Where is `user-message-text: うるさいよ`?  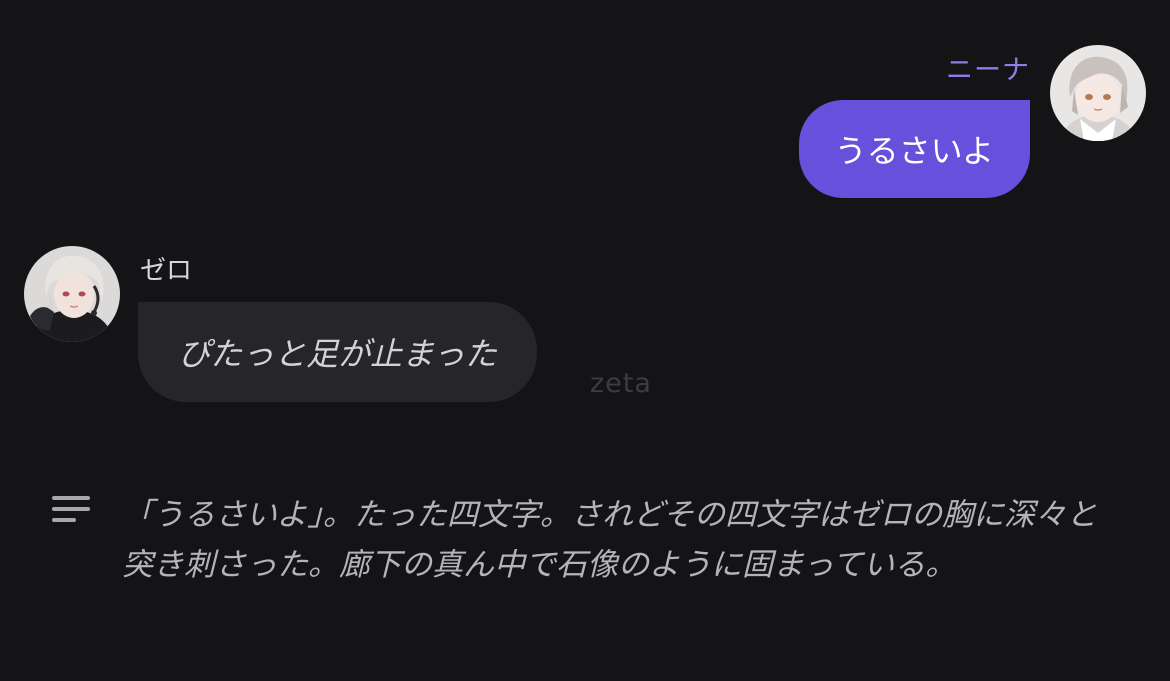
user-message-text: うるさいよ is located at coordinates (914, 151).